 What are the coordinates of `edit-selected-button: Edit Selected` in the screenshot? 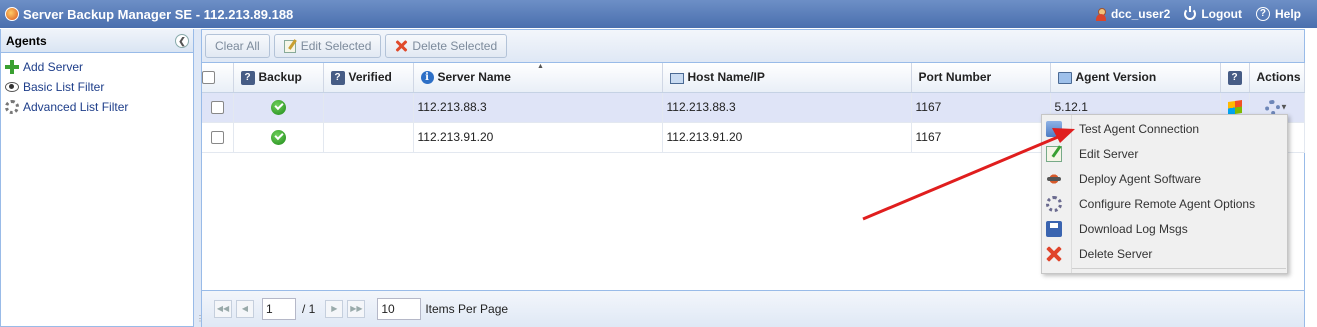 It's located at (327, 46).